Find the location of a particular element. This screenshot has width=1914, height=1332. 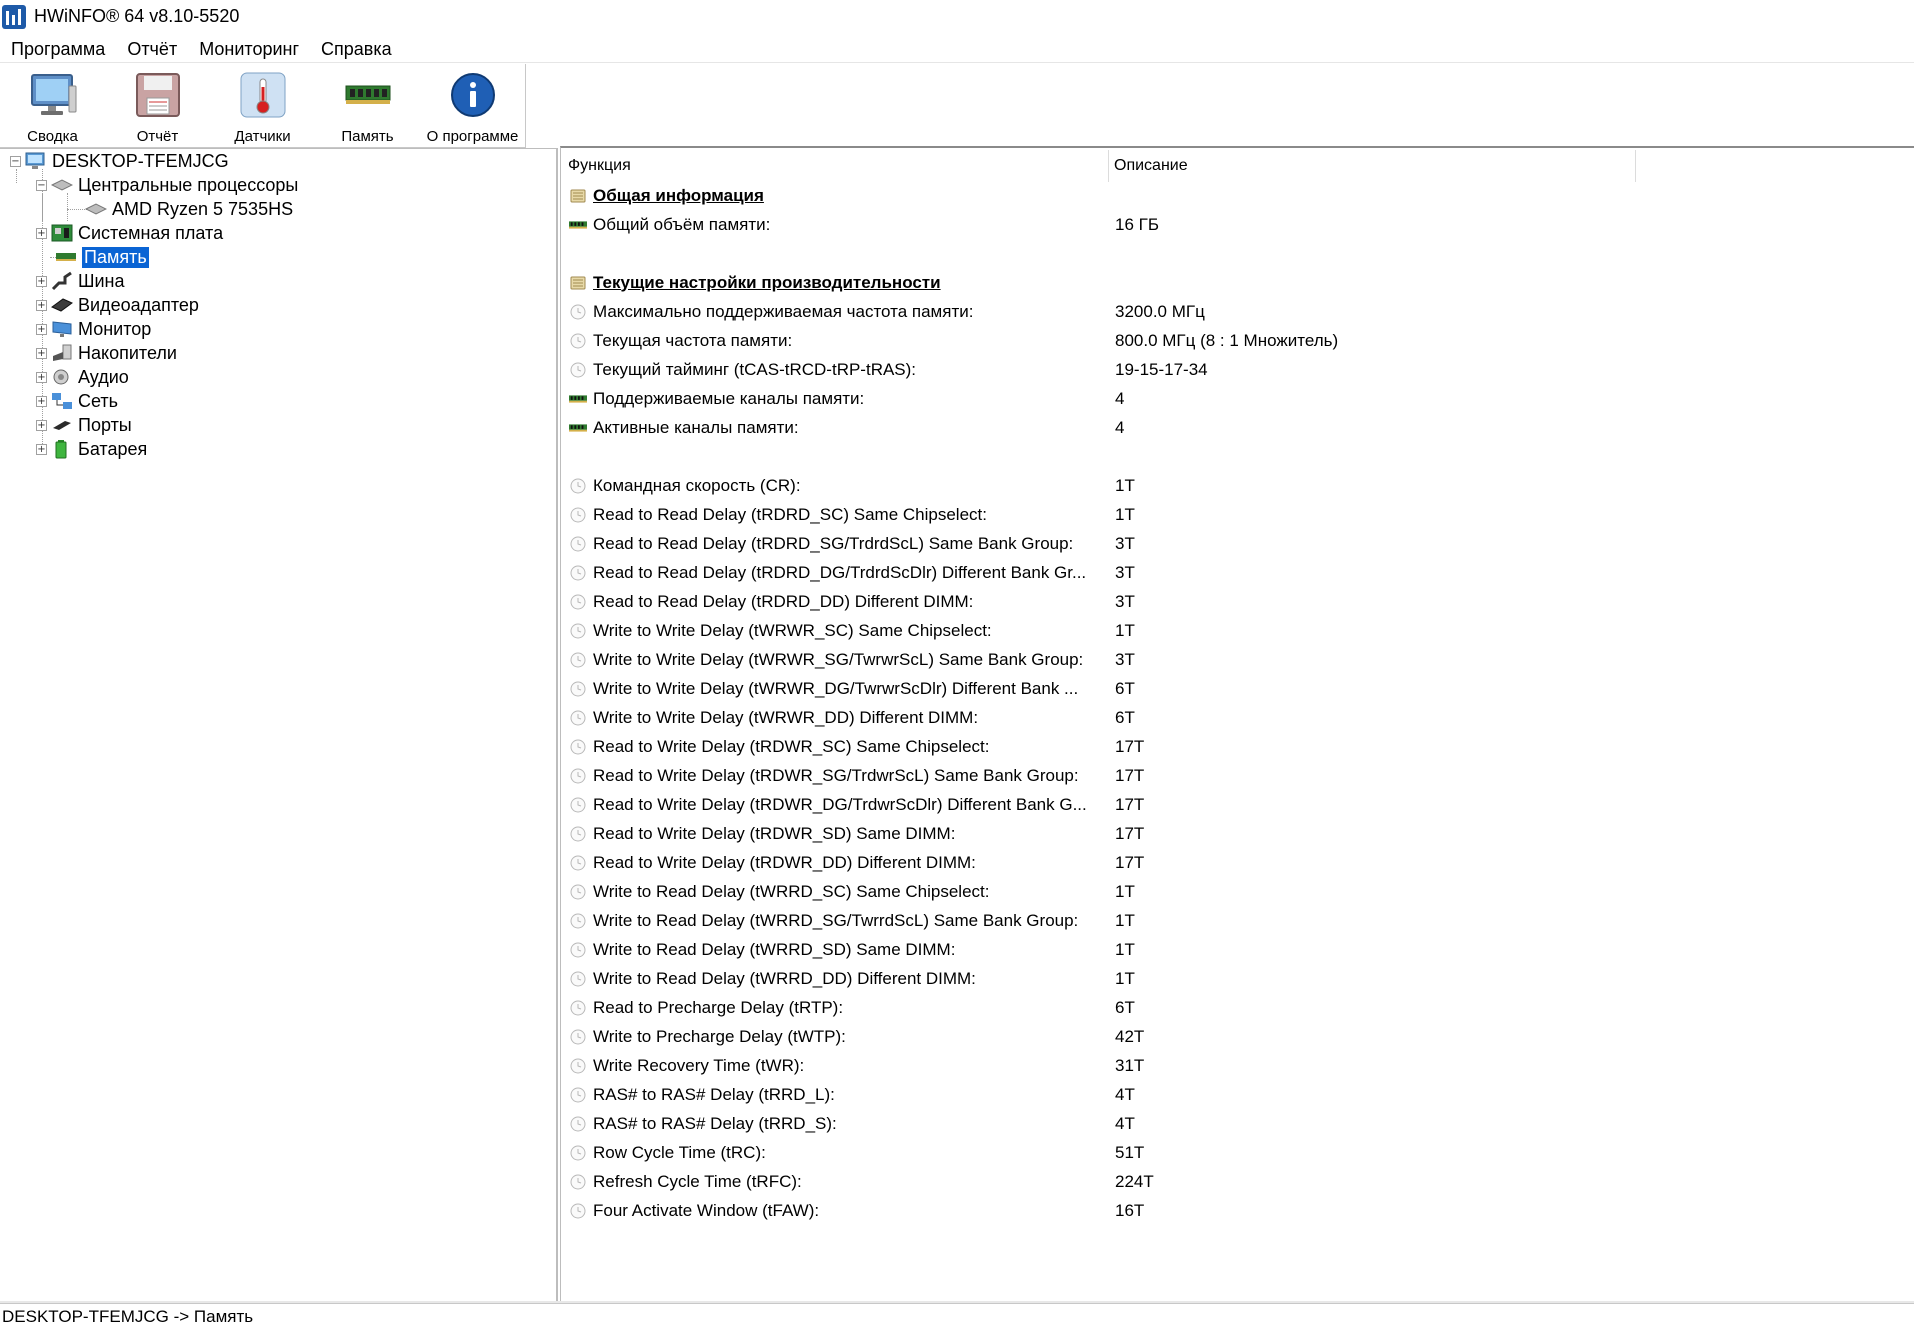

cpu-icon is located at coordinates (96, 209).